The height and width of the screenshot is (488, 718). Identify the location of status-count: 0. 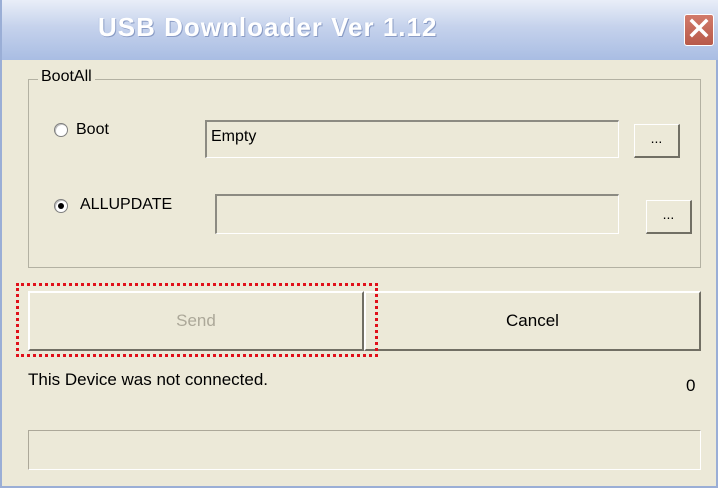
(691, 385).